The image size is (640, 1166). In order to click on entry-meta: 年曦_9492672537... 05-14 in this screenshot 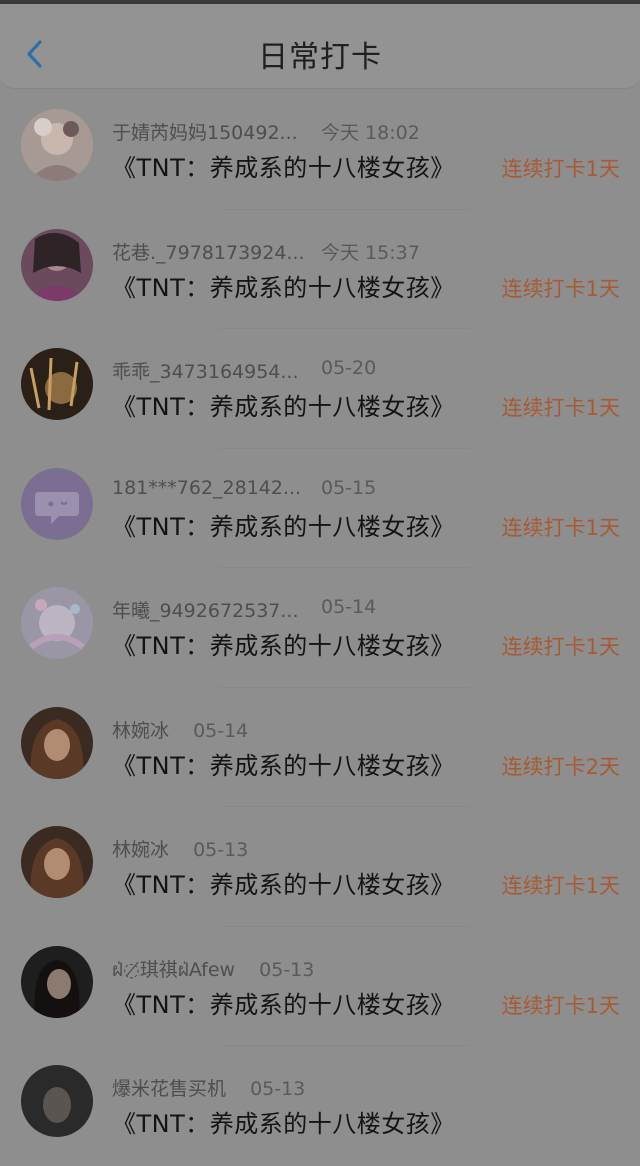, I will do `click(244, 609)`.